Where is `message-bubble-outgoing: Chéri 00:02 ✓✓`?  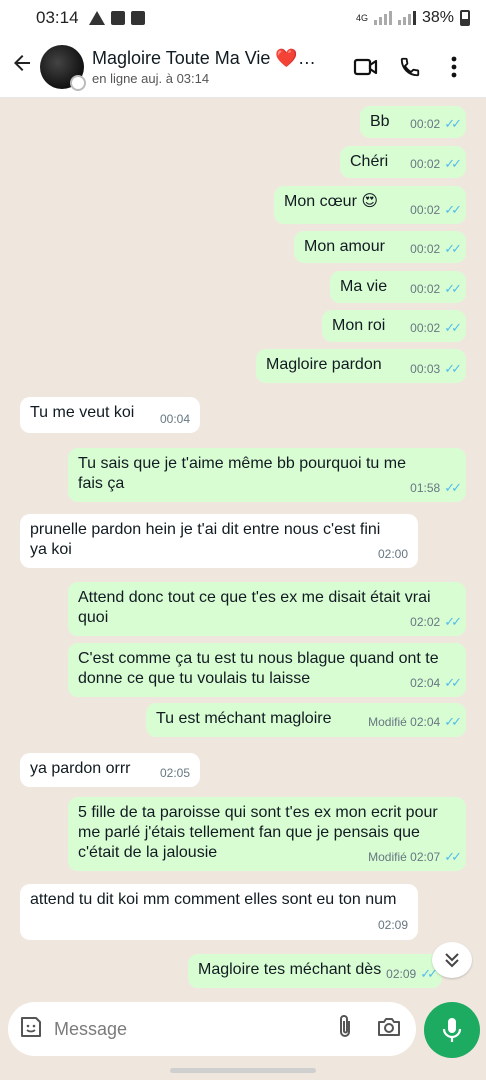 message-bubble-outgoing: Chéri 00:02 ✓✓ is located at coordinates (403, 162).